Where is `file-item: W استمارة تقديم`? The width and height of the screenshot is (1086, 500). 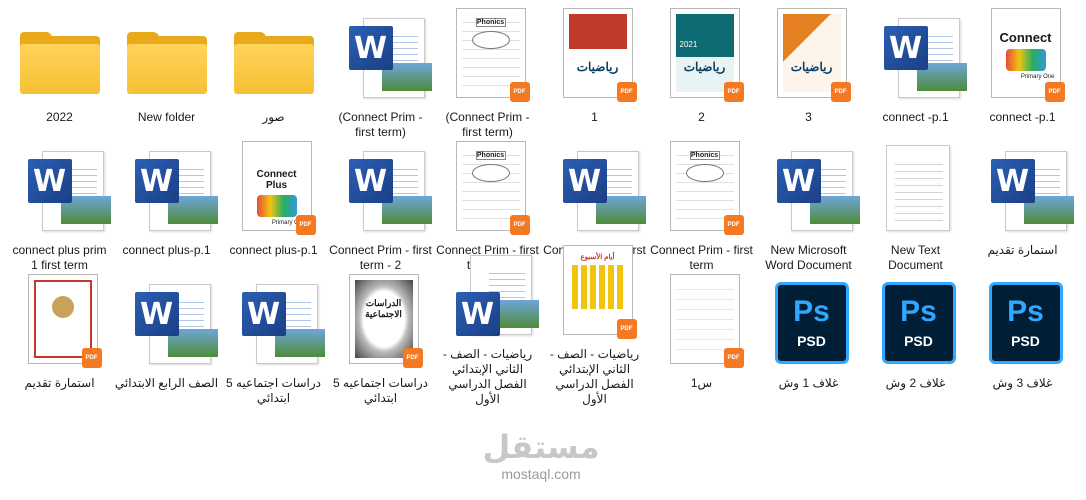
file-item: W استمارة تقديم is located at coordinates (1022, 207).